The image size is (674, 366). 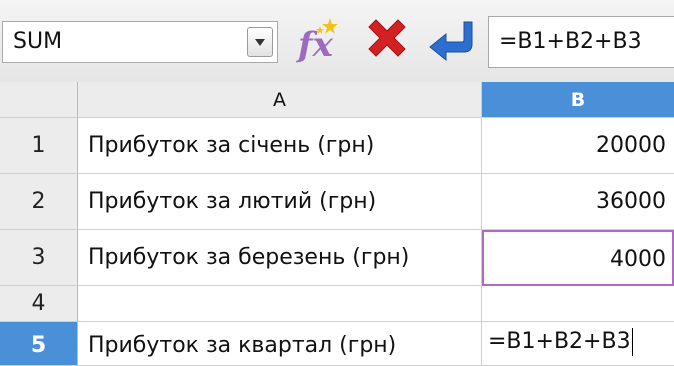 I want to click on cell-b5-formula: =B1+B2+B3, so click(x=559, y=341).